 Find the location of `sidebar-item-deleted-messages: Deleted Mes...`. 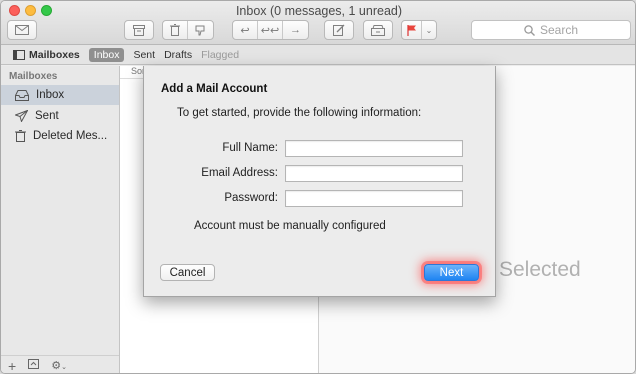

sidebar-item-deleted-messages: Deleted Mes... is located at coordinates (60, 136).